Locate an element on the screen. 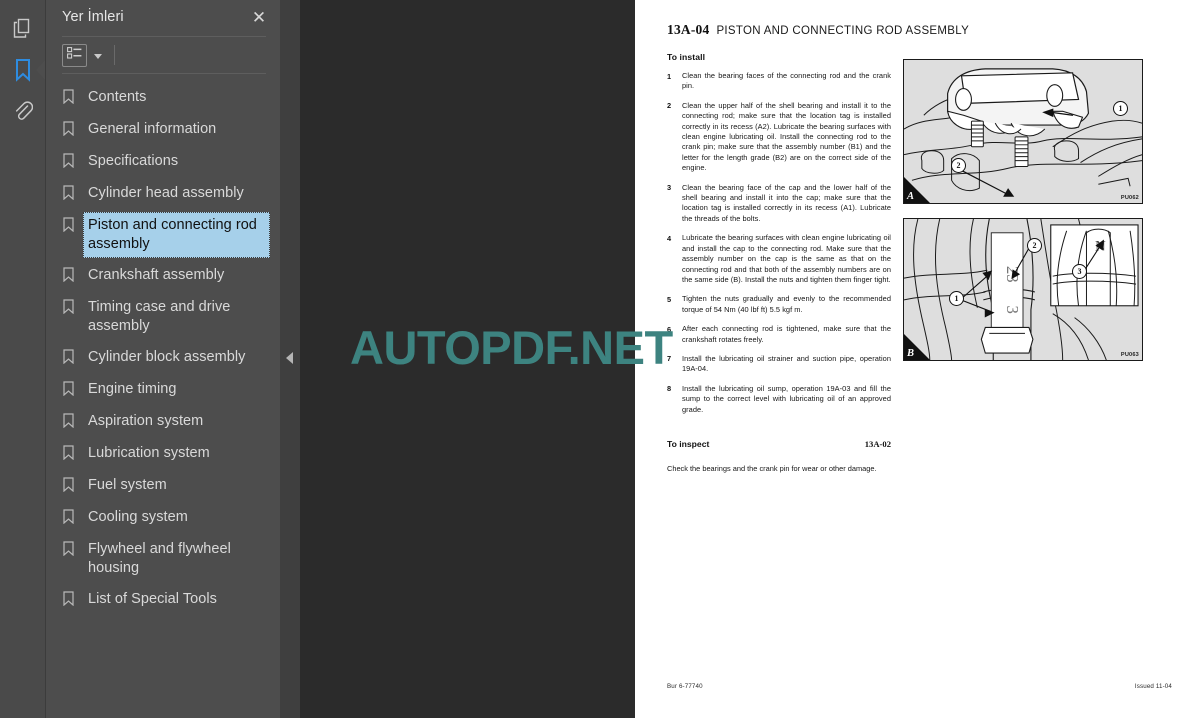 This screenshot has width=1200, height=718. list-item: Crankshaft assembly is located at coordinates (163, 276).